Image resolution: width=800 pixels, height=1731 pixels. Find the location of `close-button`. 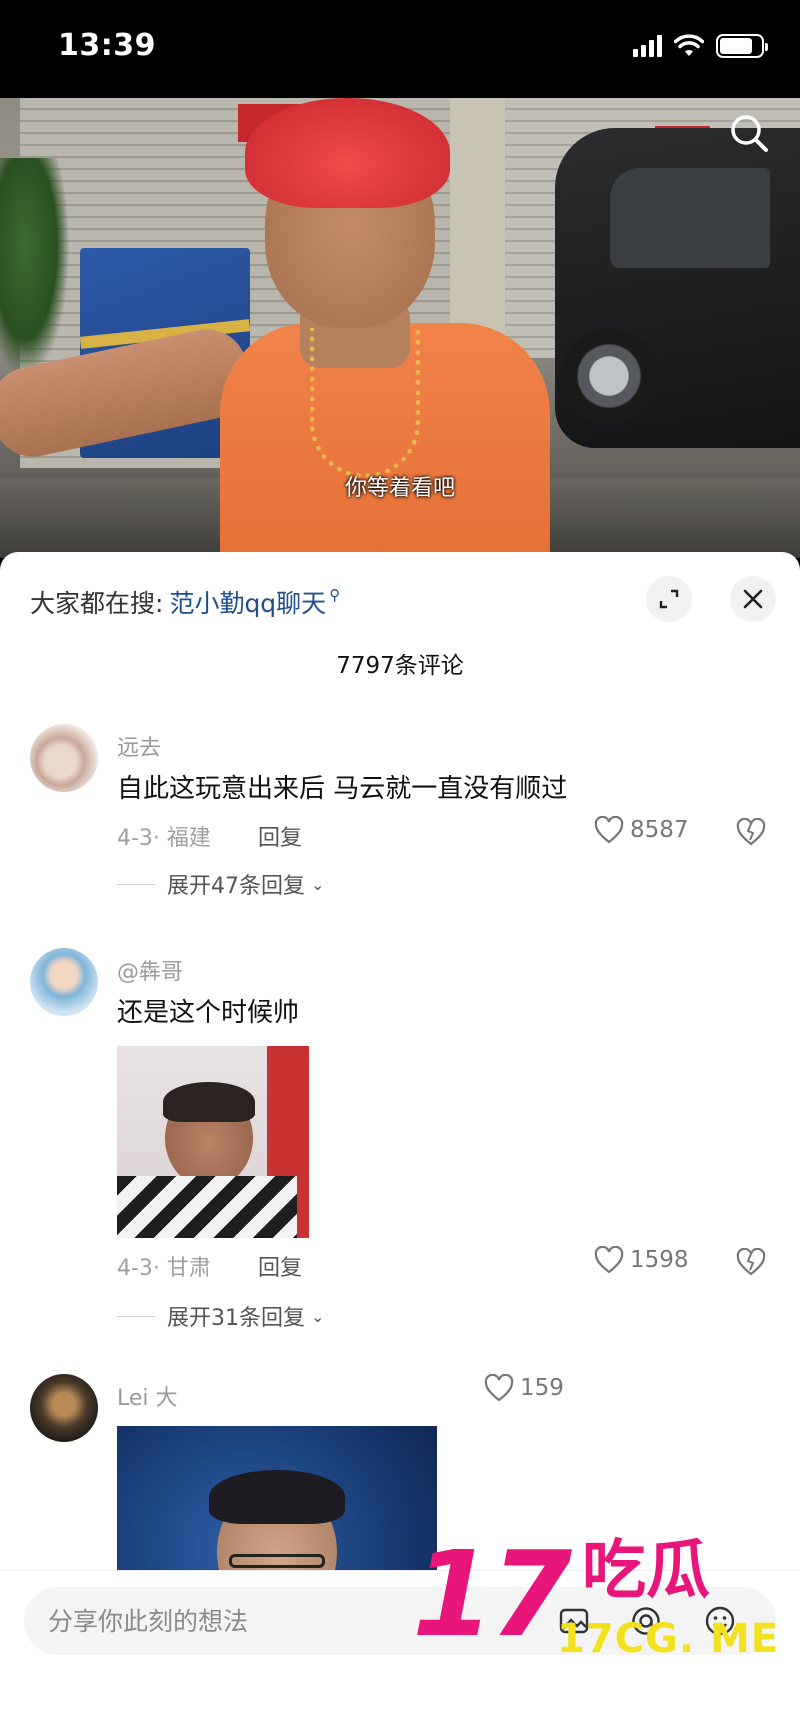

close-button is located at coordinates (753, 599).